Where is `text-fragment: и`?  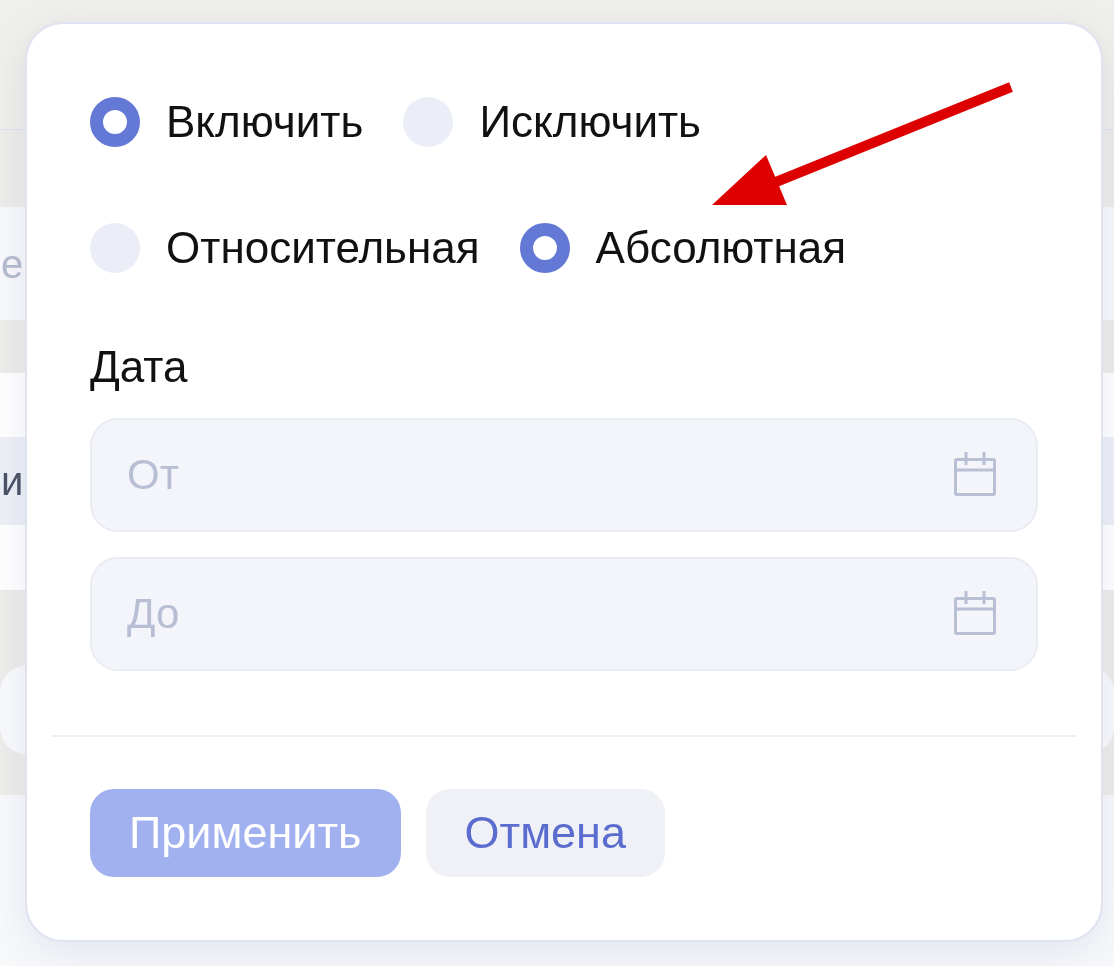
text-fragment: и is located at coordinates (12, 481).